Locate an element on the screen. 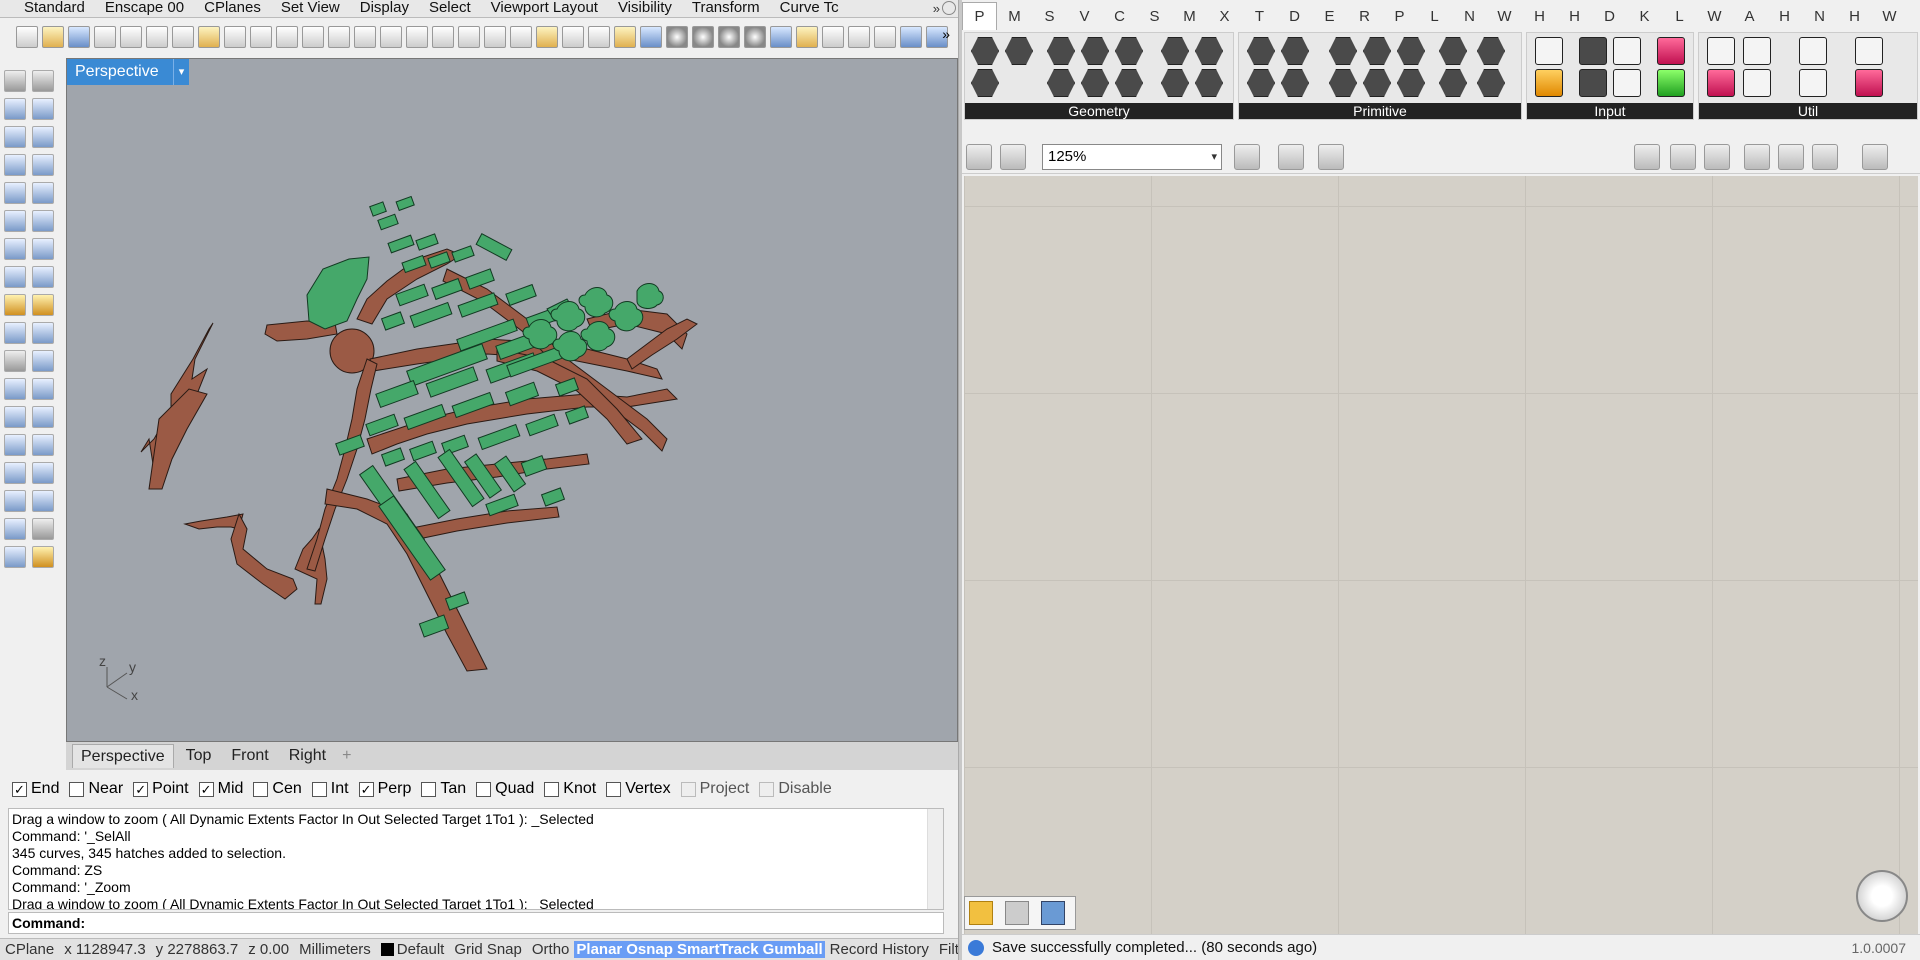 The image size is (1920, 960). preview-selected-icon is located at coordinates (1717, 157).